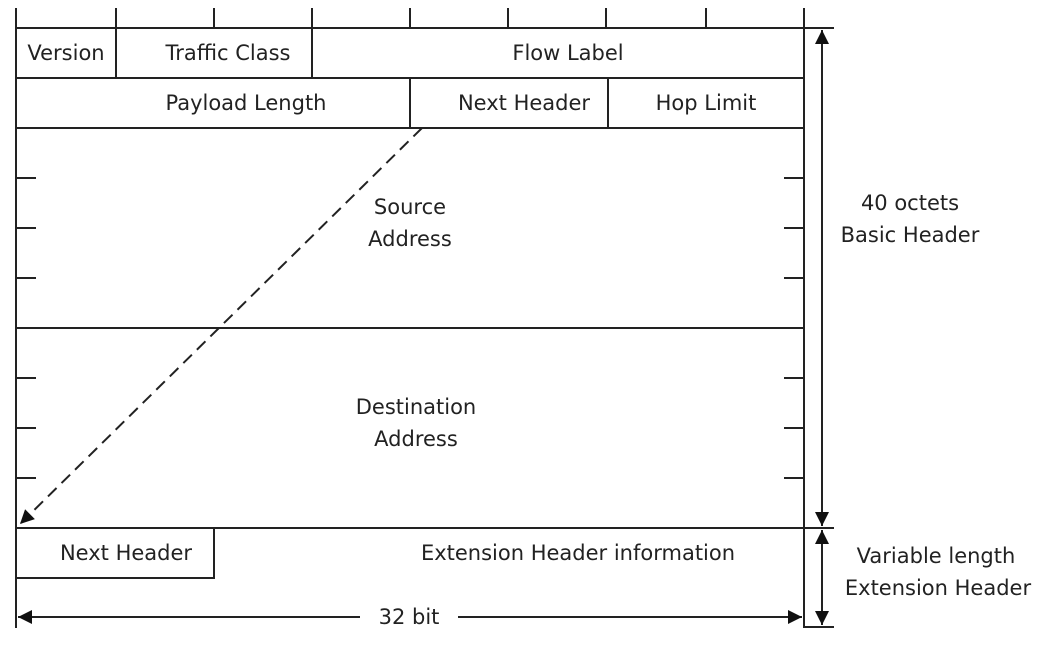  I want to click on field-ext-info: Extension Header information, so click(578, 553).